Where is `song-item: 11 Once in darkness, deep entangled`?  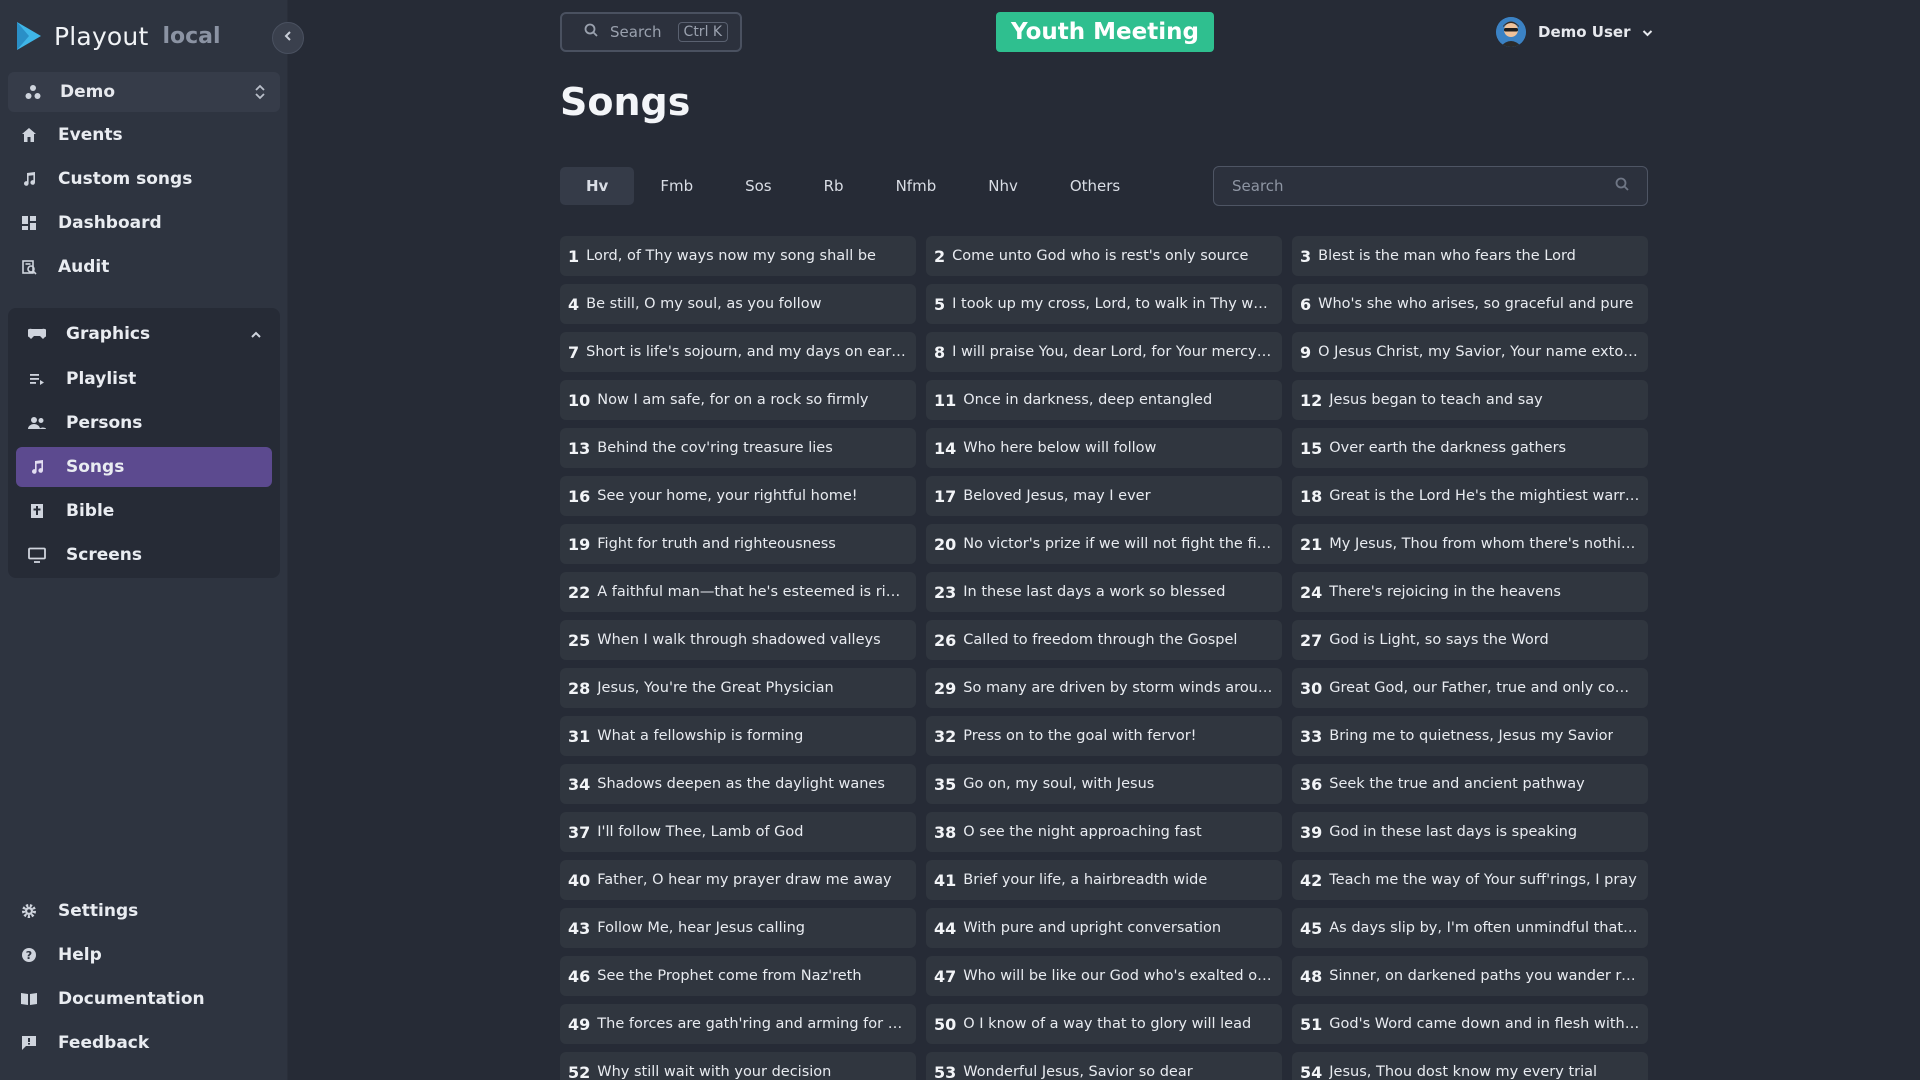
song-item: 11 Once in darkness, deep entangled is located at coordinates (1104, 400).